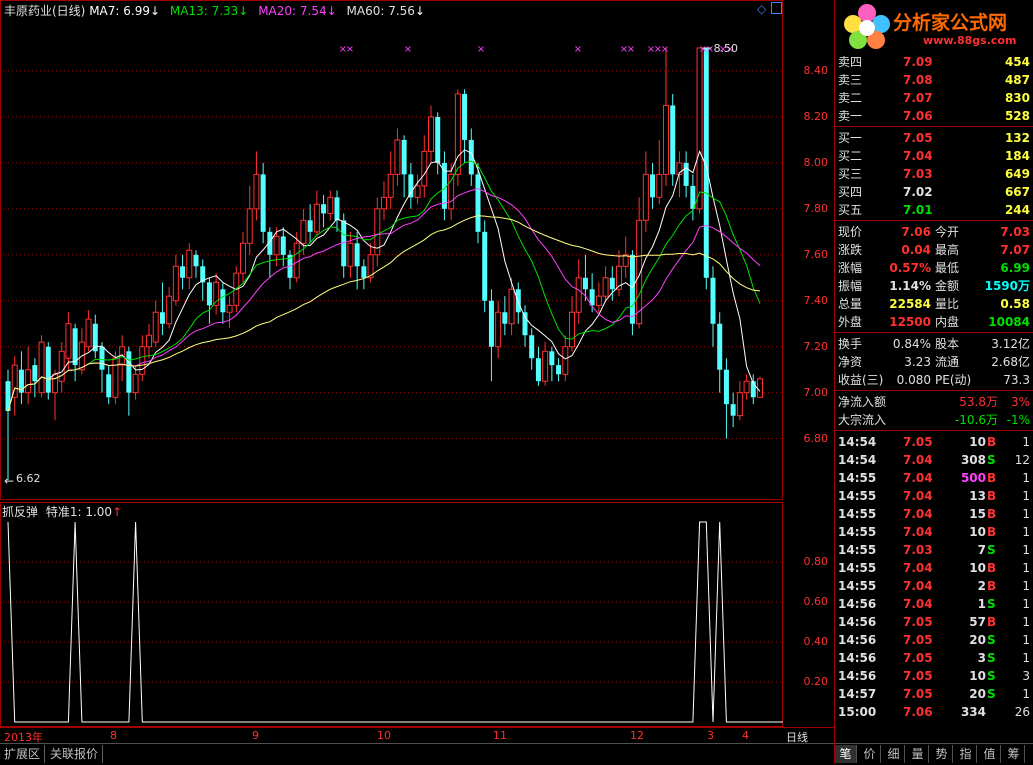  Describe the element at coordinates (1020, 402) in the screenshot. I see `flow-percent: 3%` at that location.